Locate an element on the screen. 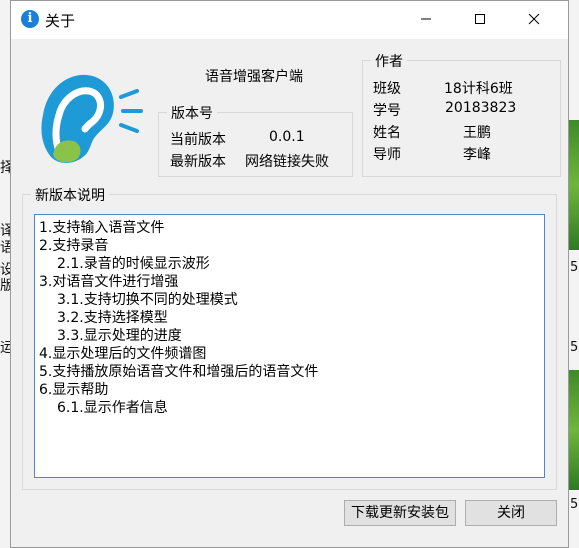 The height and width of the screenshot is (548, 579). note-line: 6.显示帮助 is located at coordinates (74, 390).